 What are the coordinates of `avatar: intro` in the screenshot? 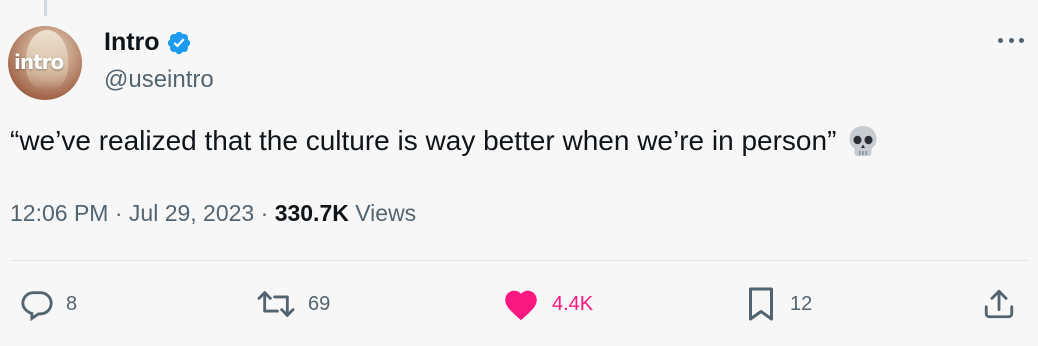 It's located at (45, 63).